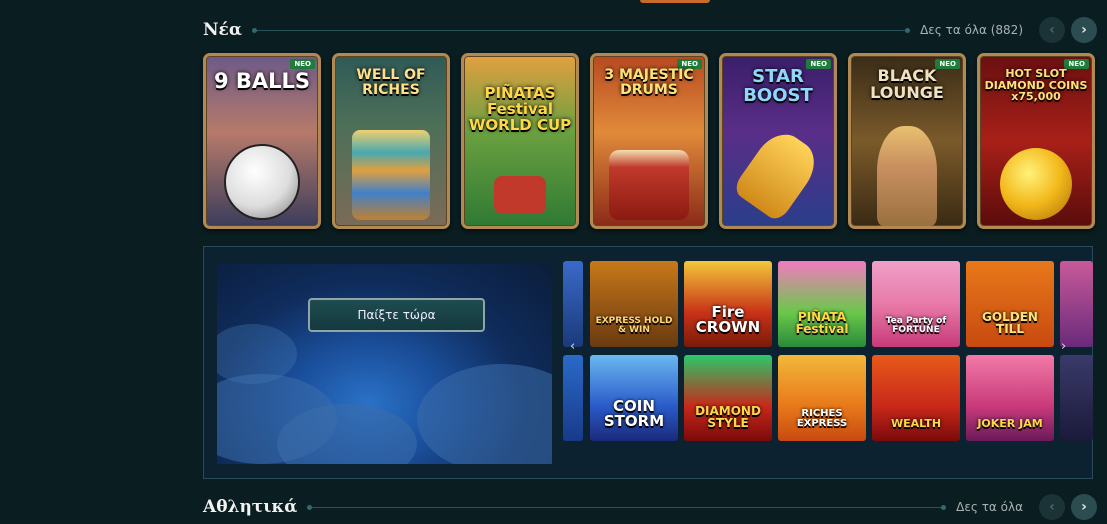 Image resolution: width=1107 pixels, height=524 pixels. What do you see at coordinates (822, 323) in the screenshot?
I see `game-tile-title: PIÑATA Festival` at bounding box center [822, 323].